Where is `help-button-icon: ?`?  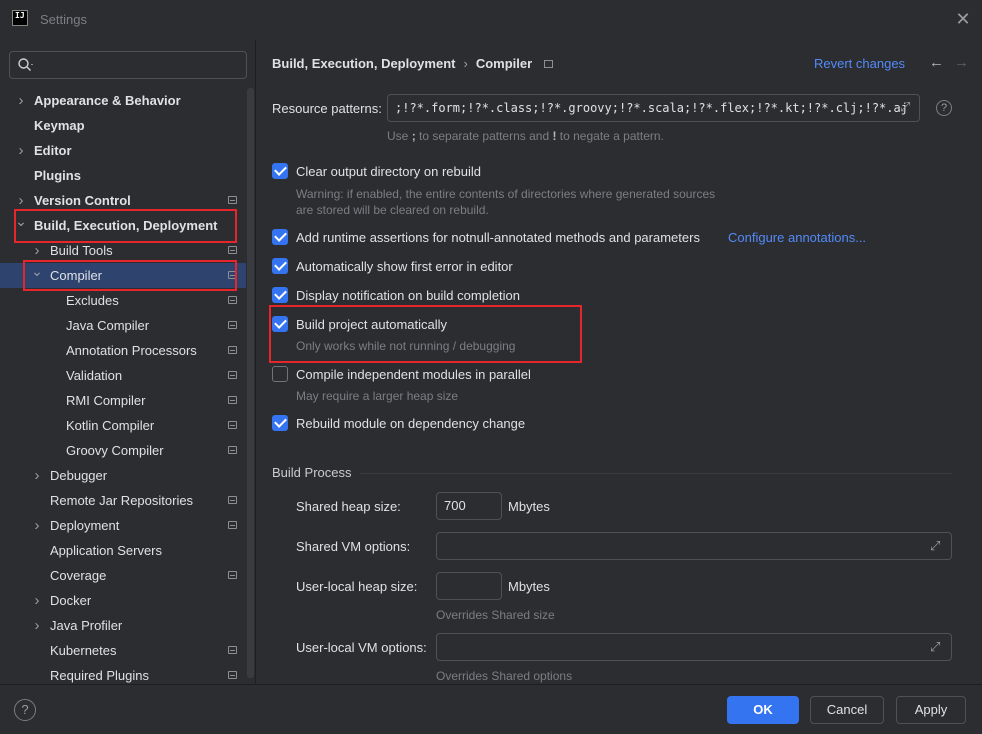
help-button-icon: ? is located at coordinates (25, 710).